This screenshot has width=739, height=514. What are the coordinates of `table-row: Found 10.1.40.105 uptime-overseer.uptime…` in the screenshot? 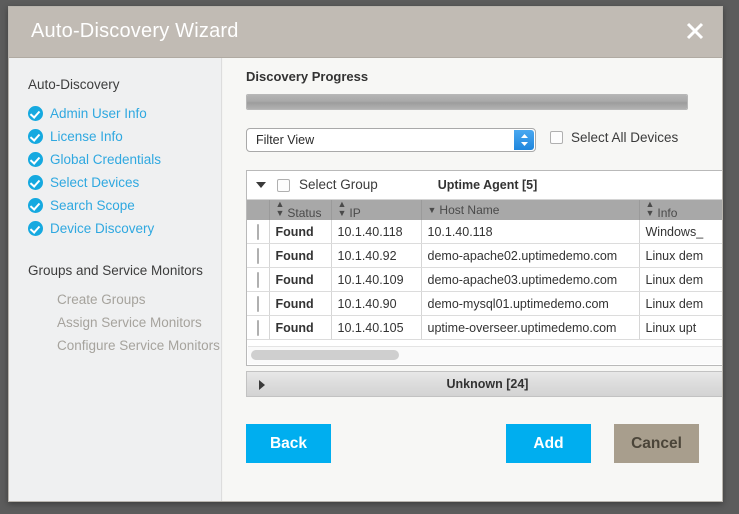 It's located at (484, 327).